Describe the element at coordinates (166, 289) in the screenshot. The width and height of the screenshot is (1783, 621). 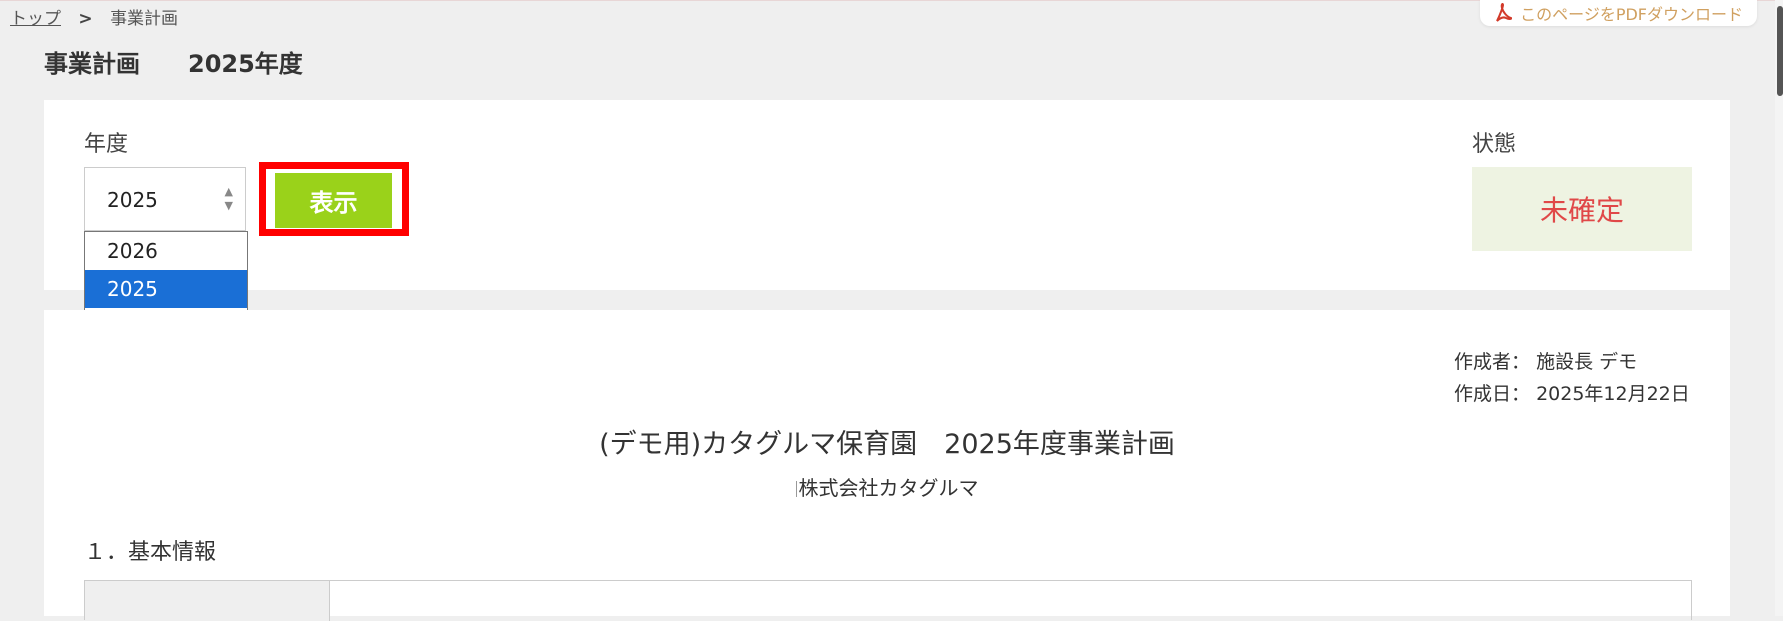
I see `year-option-2025: 2025` at that location.